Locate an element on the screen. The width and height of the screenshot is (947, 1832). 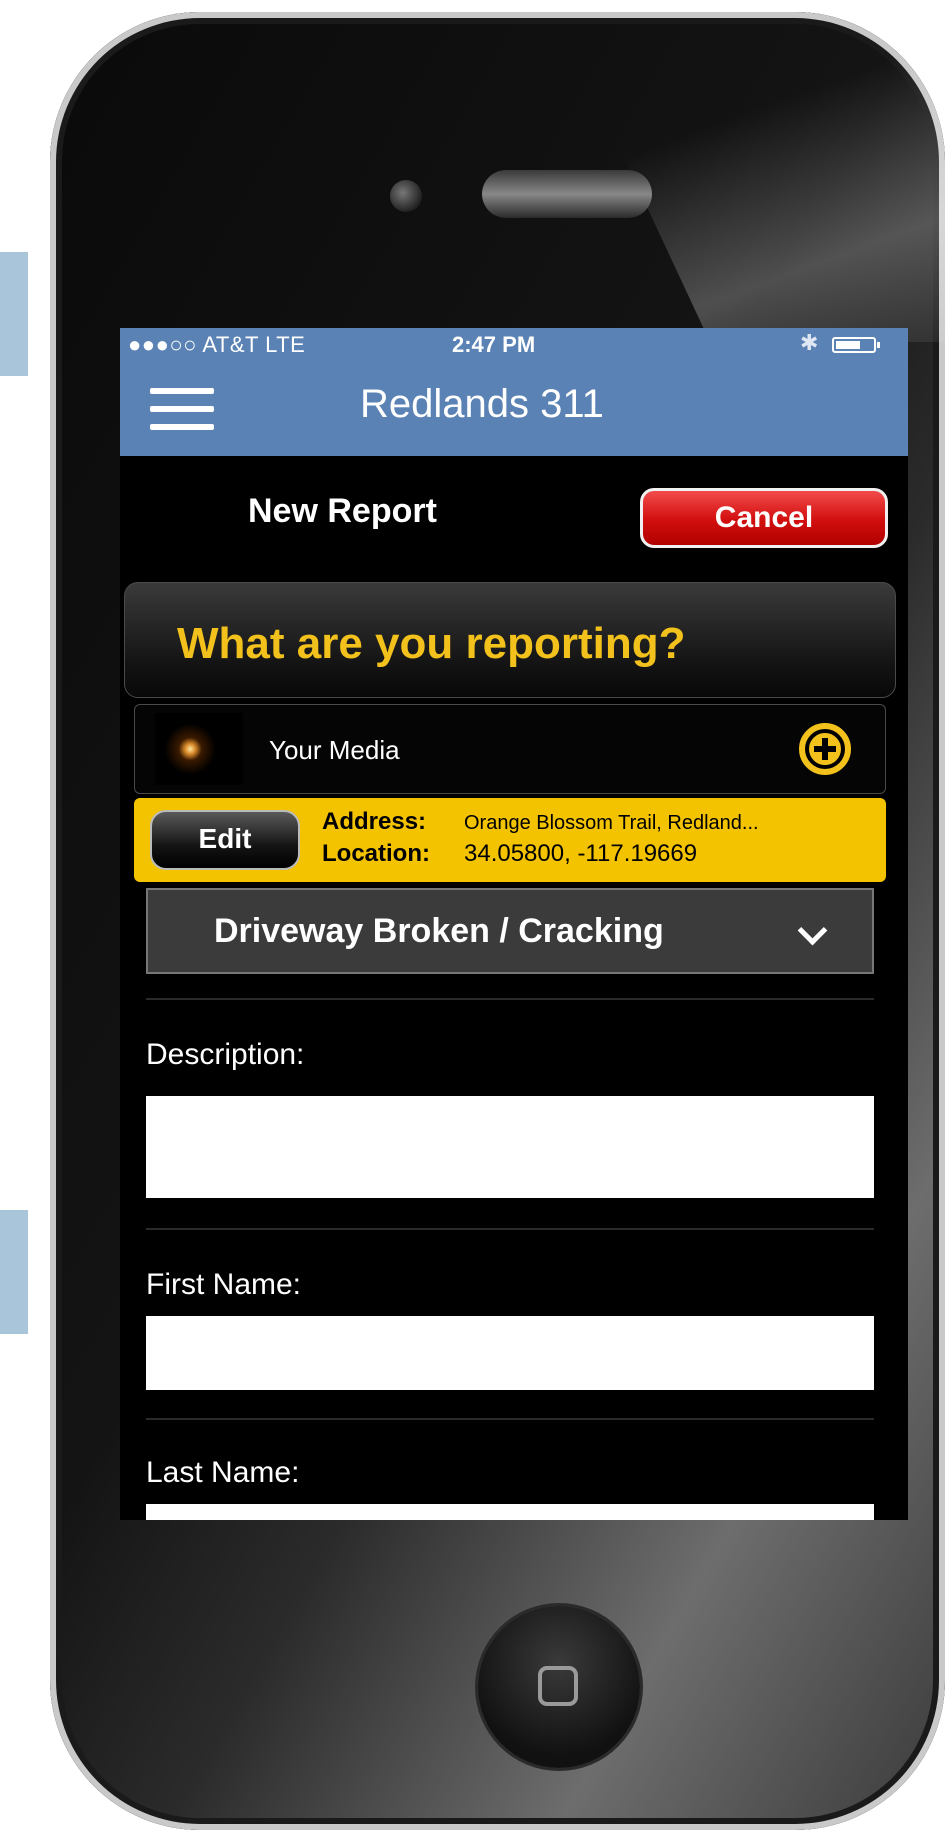
nav-bar: Redlands 311 is located at coordinates (514, 409).